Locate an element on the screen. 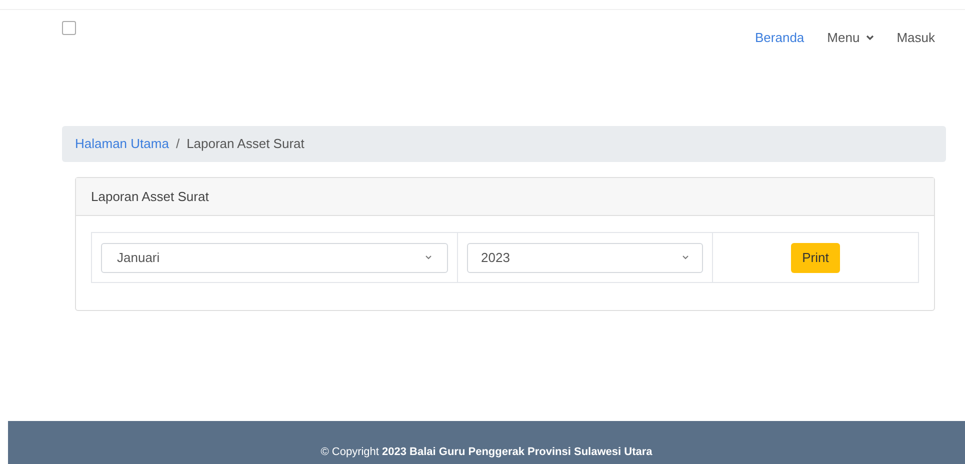  print-button: Print is located at coordinates (815, 257).